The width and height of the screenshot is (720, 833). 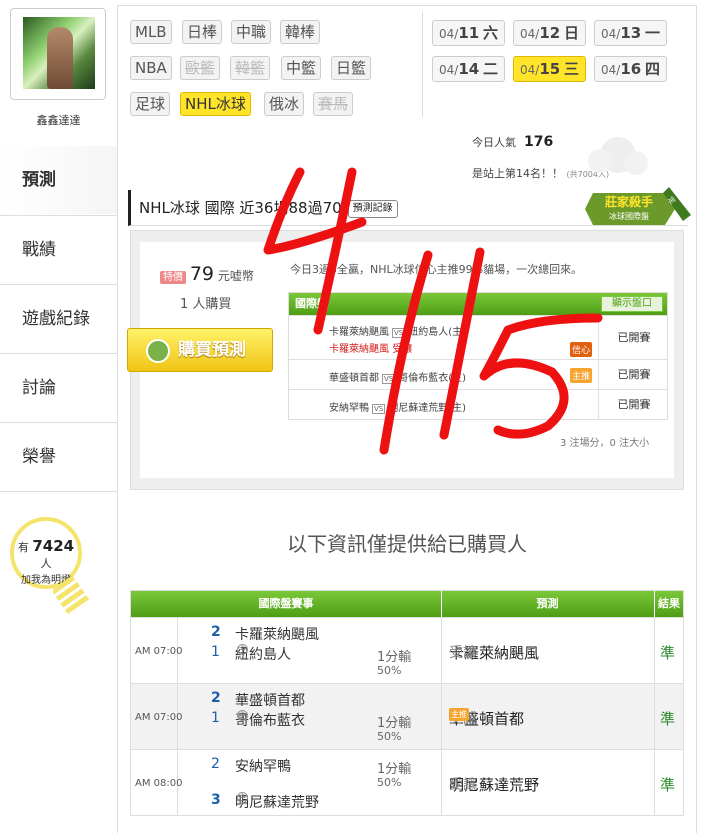 What do you see at coordinates (422, 64) in the screenshot?
I see `divider` at bounding box center [422, 64].